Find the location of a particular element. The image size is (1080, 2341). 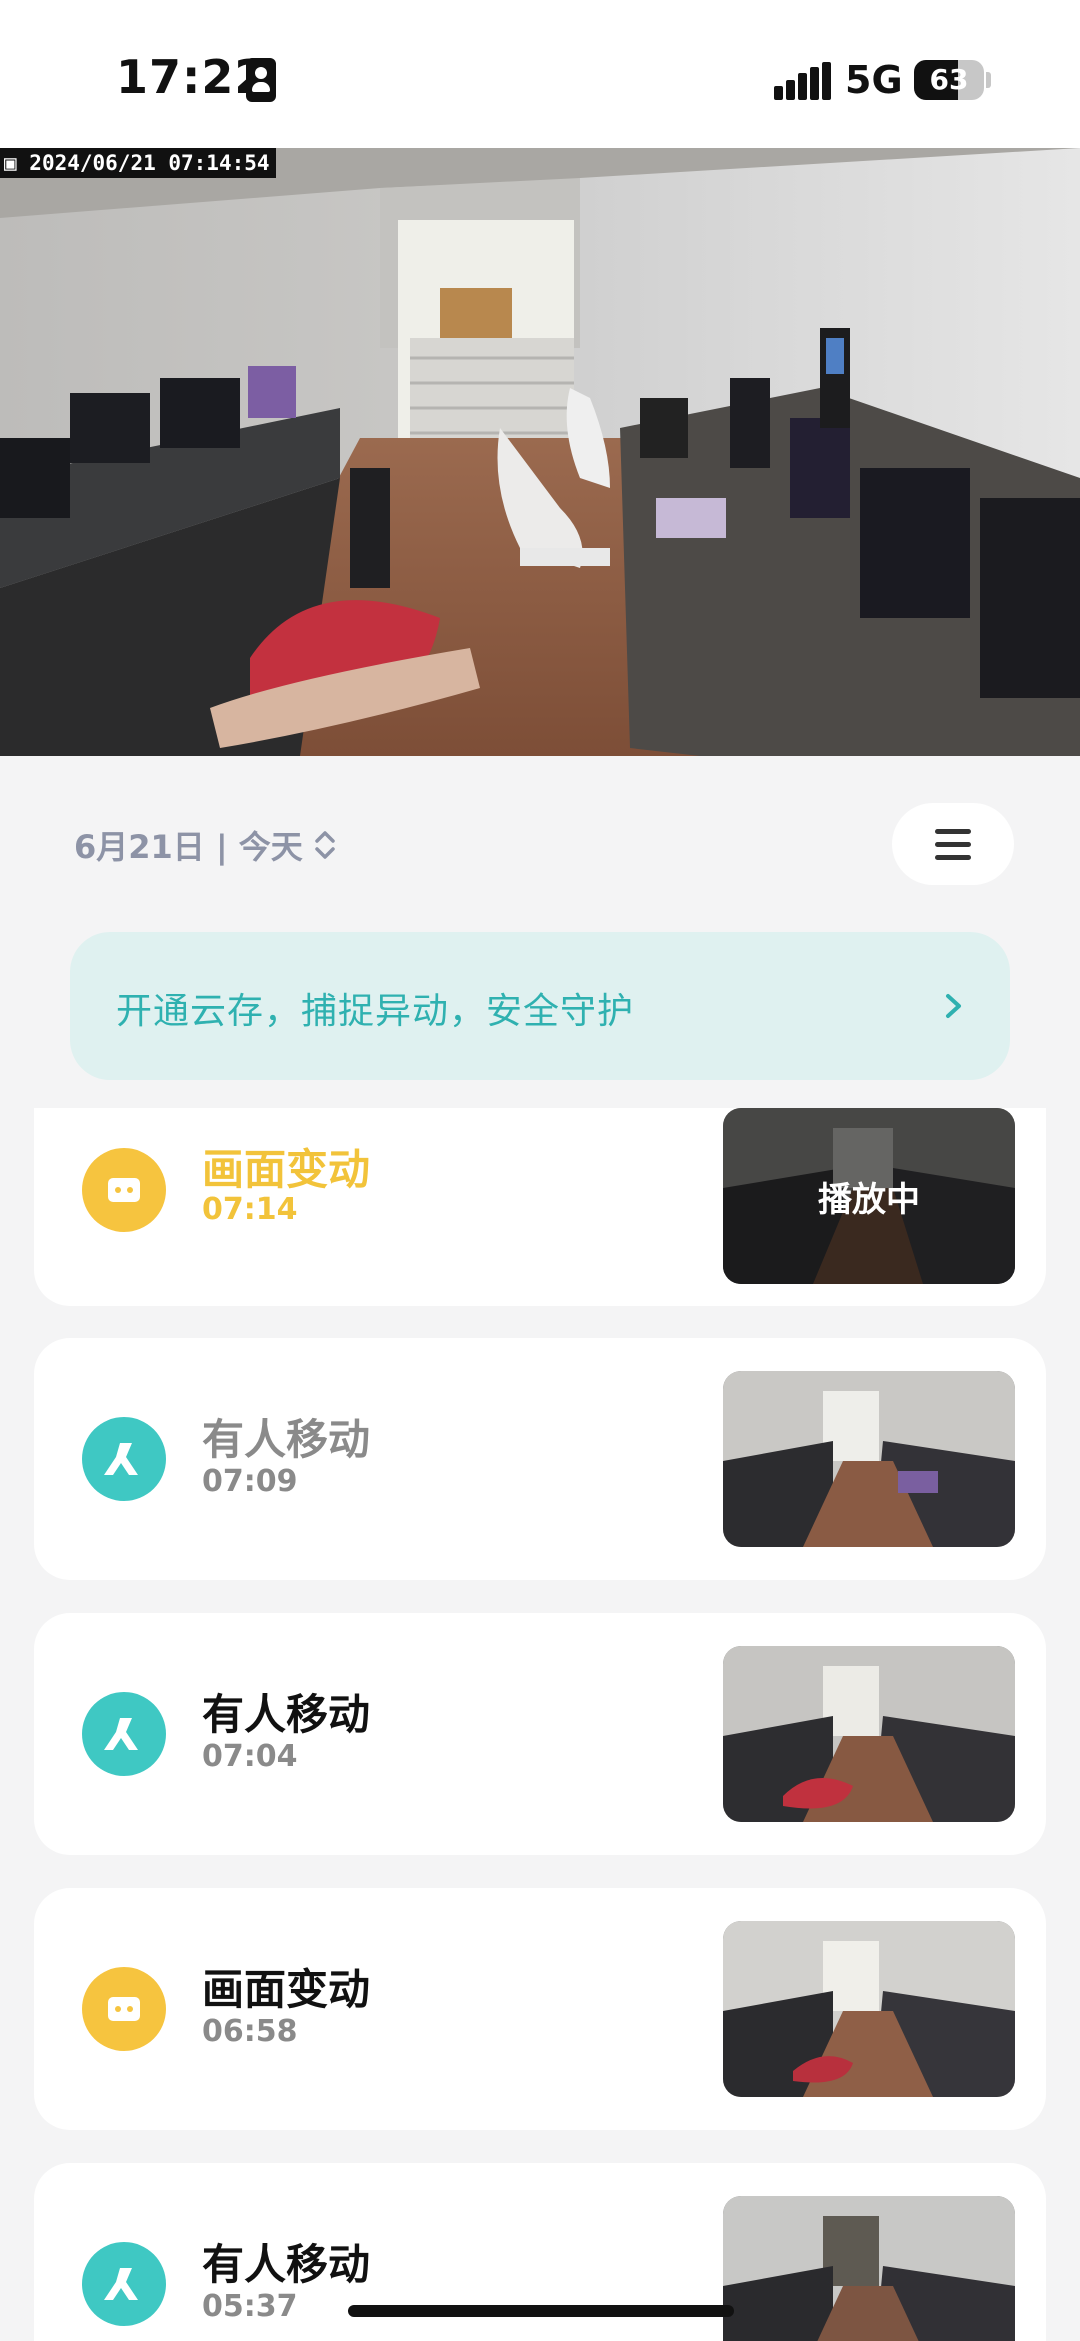

event-time: 07:04 is located at coordinates (250, 1756).